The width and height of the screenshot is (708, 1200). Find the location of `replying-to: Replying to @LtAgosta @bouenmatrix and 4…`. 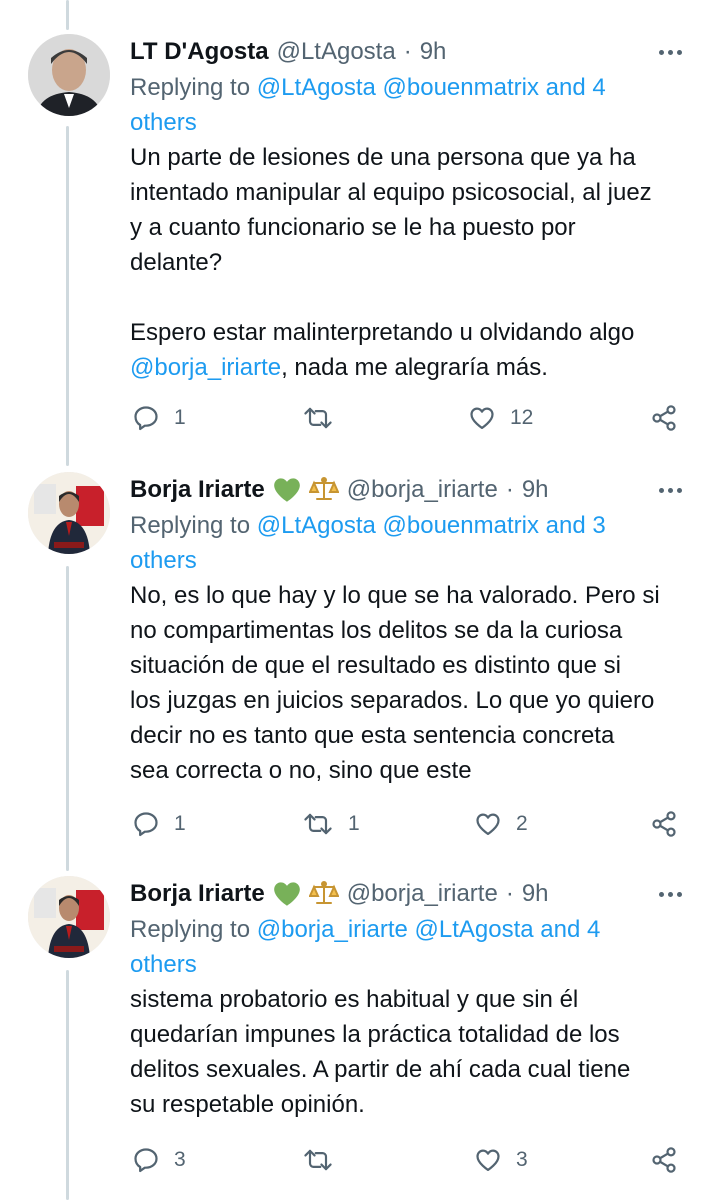

replying-to: Replying to @LtAgosta @bouenmatrix and 4… is located at coordinates (409, 105).